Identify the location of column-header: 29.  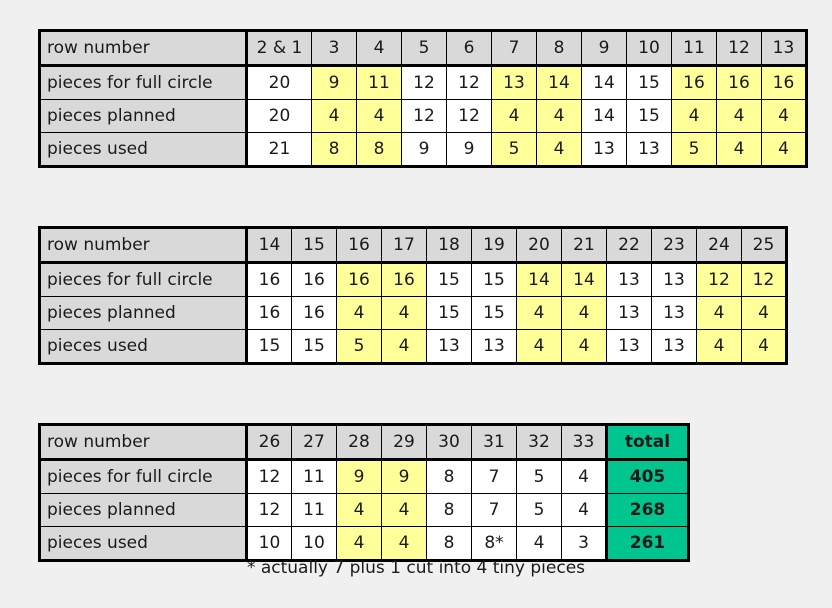
(404, 442).